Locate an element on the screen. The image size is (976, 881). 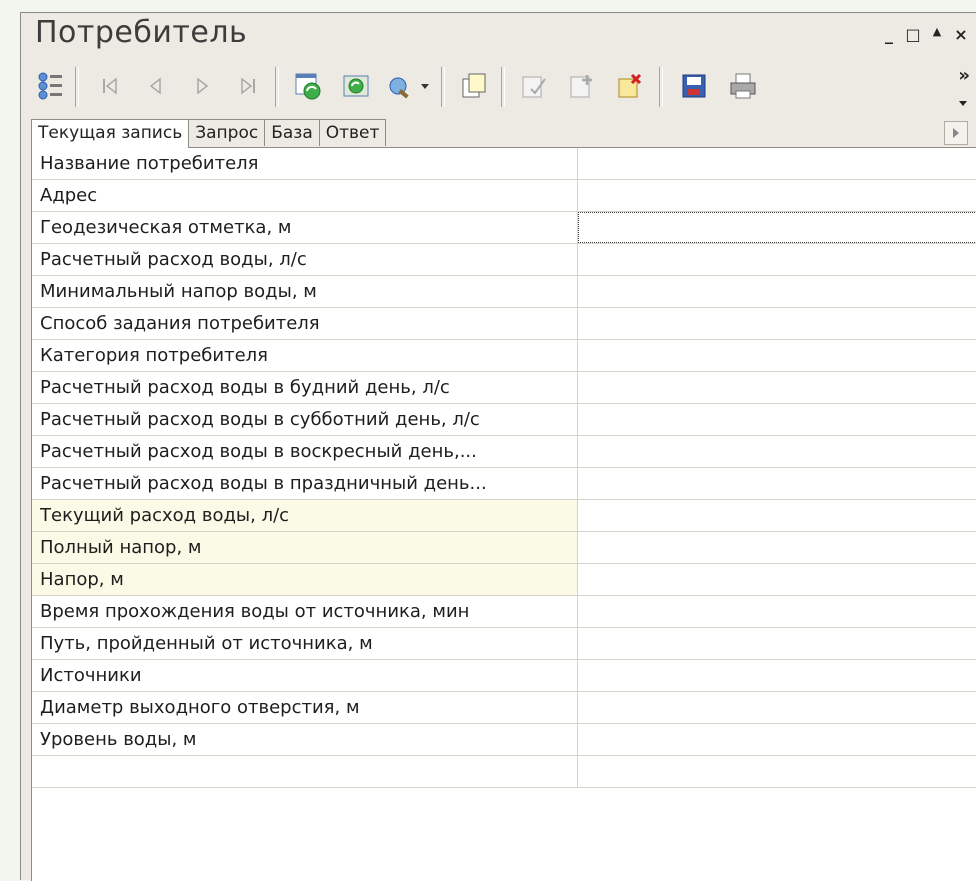
property-name: Адрес is located at coordinates (305, 195).